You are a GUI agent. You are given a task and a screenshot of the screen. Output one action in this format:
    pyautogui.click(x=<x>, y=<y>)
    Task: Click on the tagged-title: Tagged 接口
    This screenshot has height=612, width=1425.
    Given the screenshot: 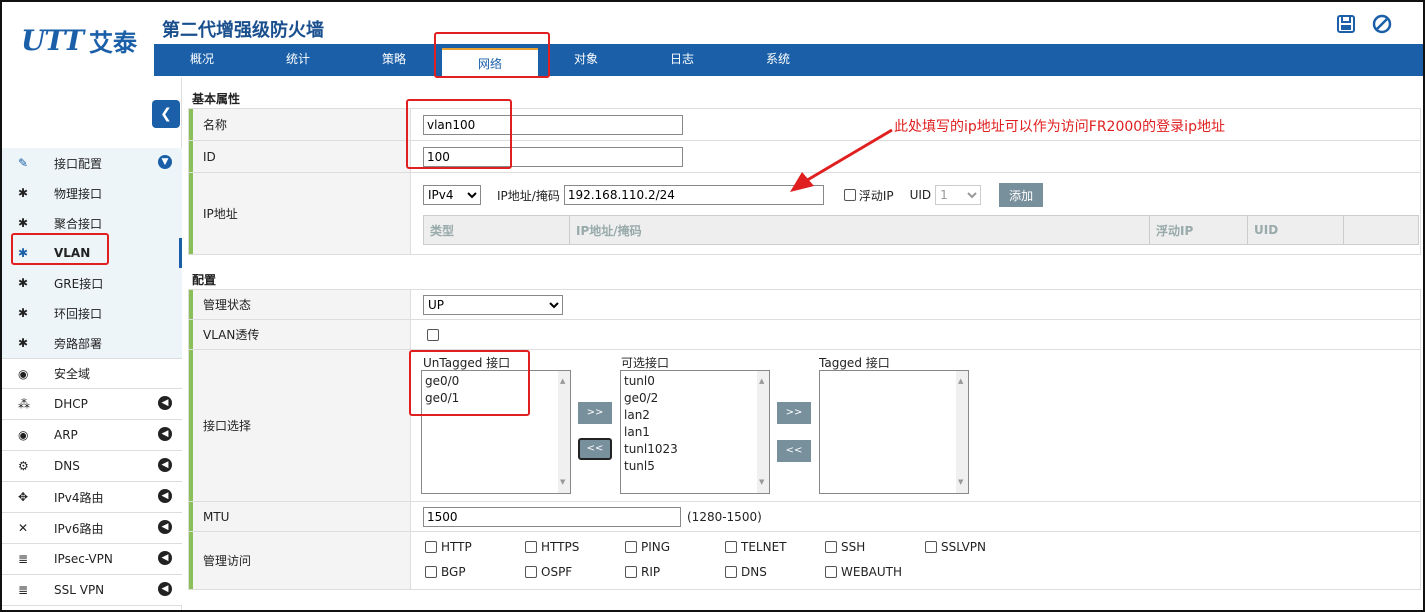 What is the action you would take?
    pyautogui.click(x=854, y=363)
    